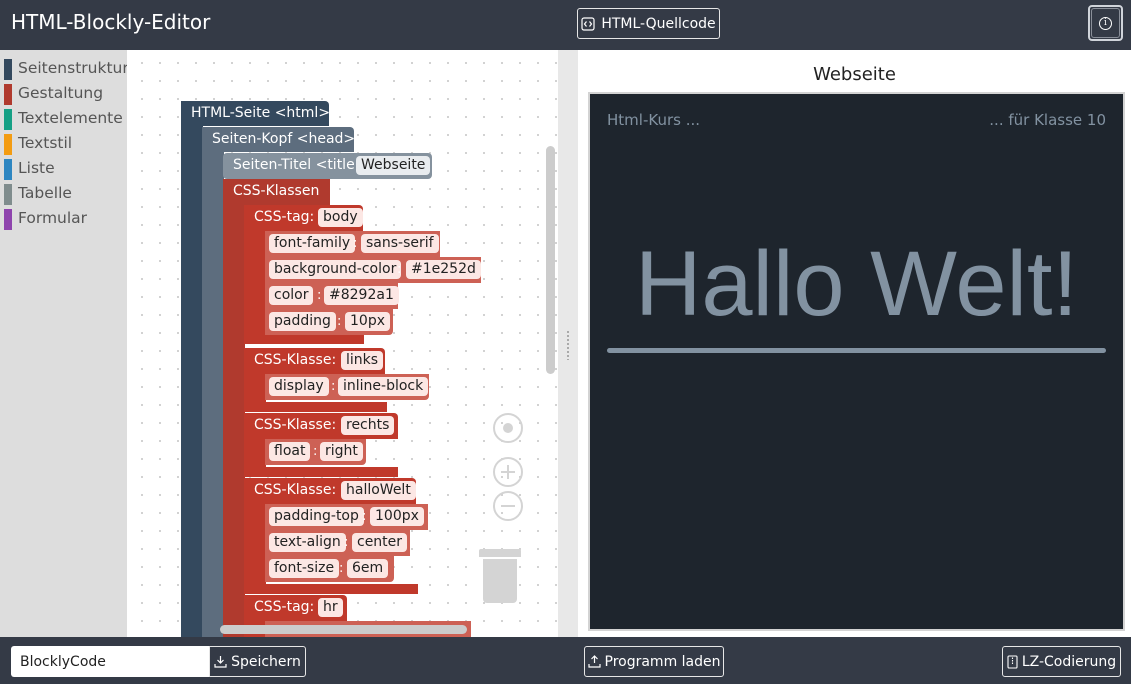 This screenshot has height=684, width=1131. I want to click on code-icon, so click(588, 23).